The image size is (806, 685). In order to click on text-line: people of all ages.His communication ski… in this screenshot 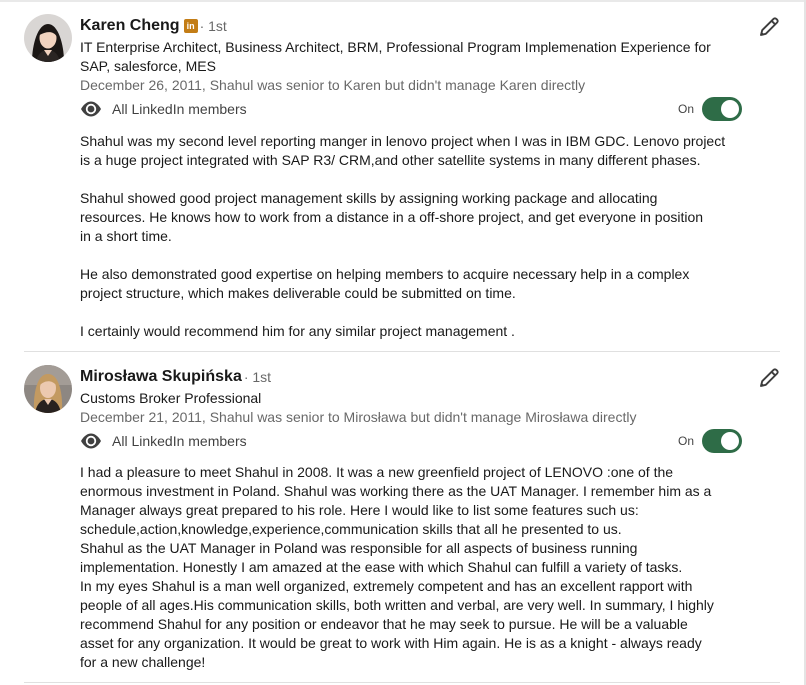, I will do `click(397, 605)`.